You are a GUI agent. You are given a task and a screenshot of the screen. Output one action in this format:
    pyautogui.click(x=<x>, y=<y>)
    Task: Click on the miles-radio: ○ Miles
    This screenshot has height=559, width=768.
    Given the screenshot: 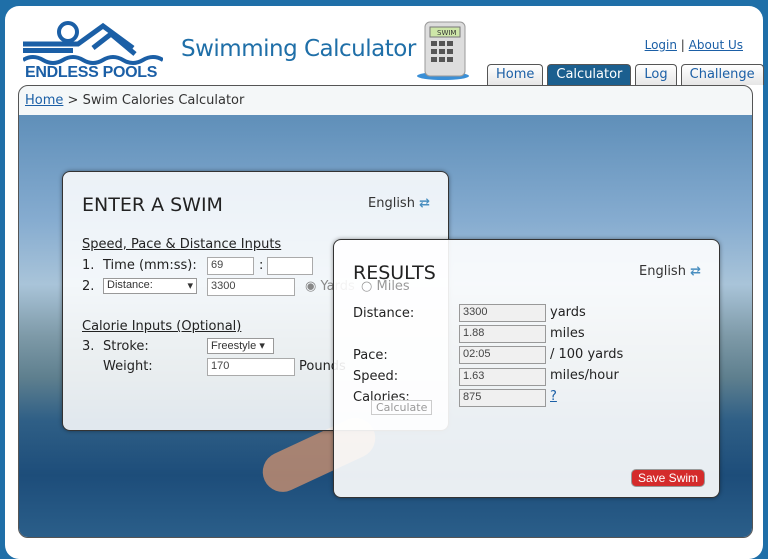 What is the action you would take?
    pyautogui.click(x=385, y=286)
    